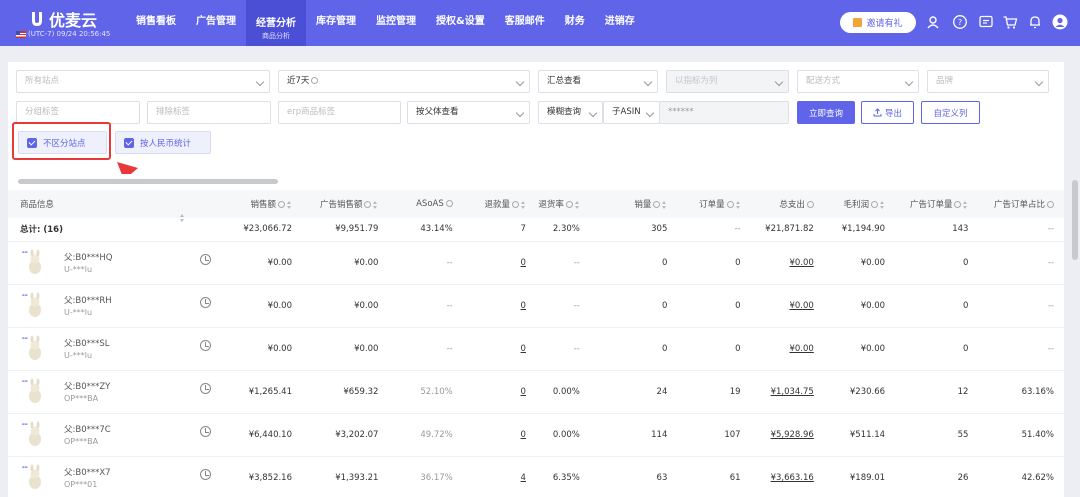 The height and width of the screenshot is (497, 1080). Describe the element at coordinates (87, 429) in the screenshot. I see `product-name: 父:B0***7C` at that location.